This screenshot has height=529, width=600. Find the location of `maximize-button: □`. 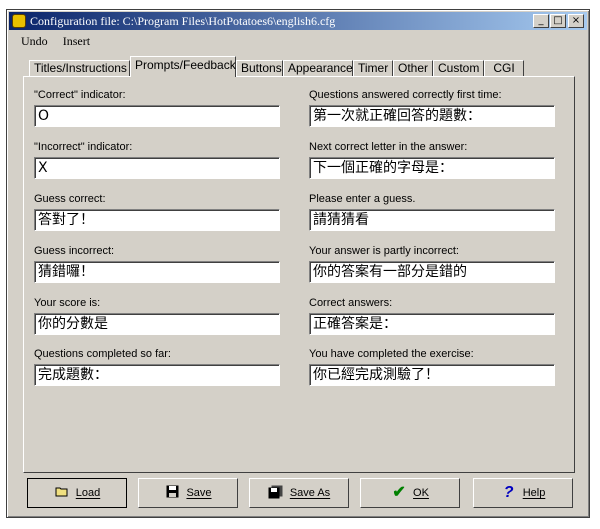

maximize-button: □ is located at coordinates (558, 21).